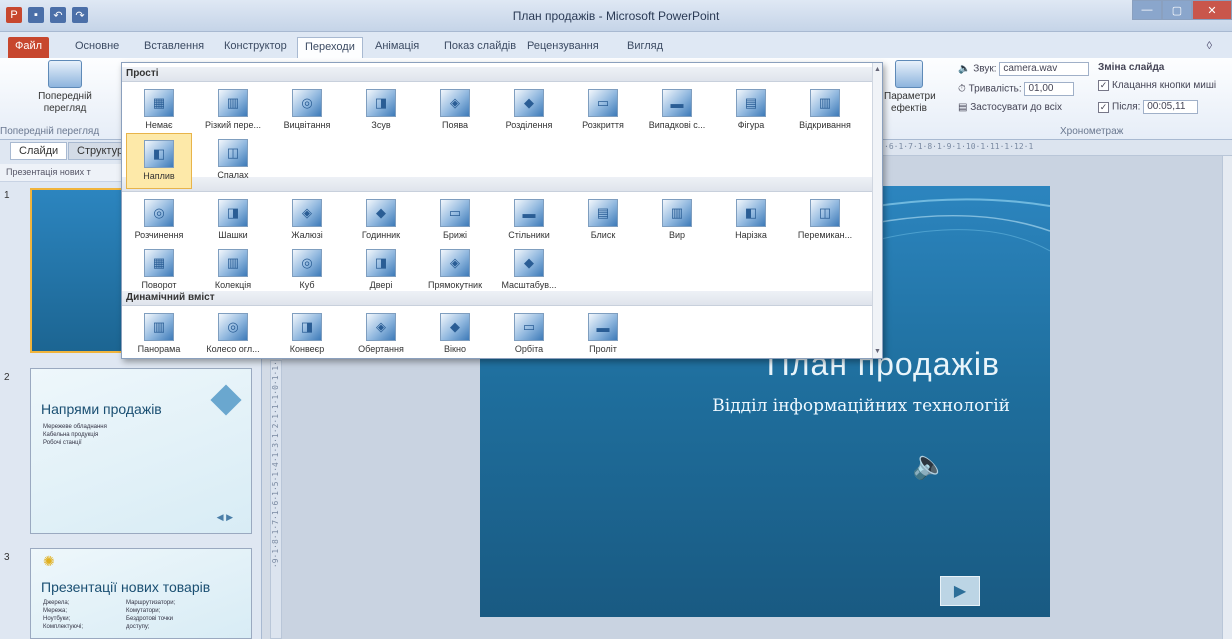  Describe the element at coordinates (677, 221) in the screenshot. I see `transition-exciting-item: ▥ Вир` at that location.